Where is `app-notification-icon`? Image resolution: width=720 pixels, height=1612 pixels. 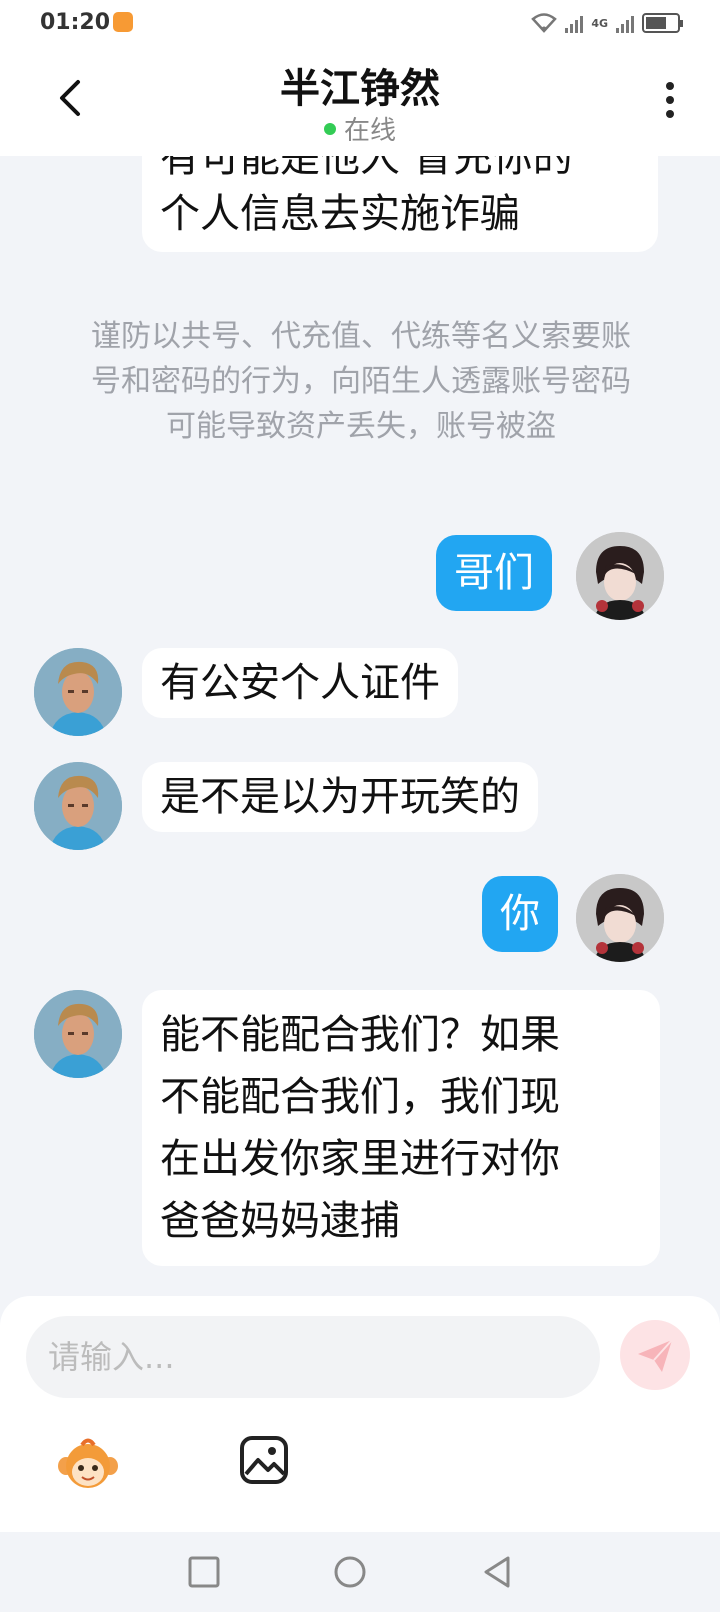 app-notification-icon is located at coordinates (123, 22).